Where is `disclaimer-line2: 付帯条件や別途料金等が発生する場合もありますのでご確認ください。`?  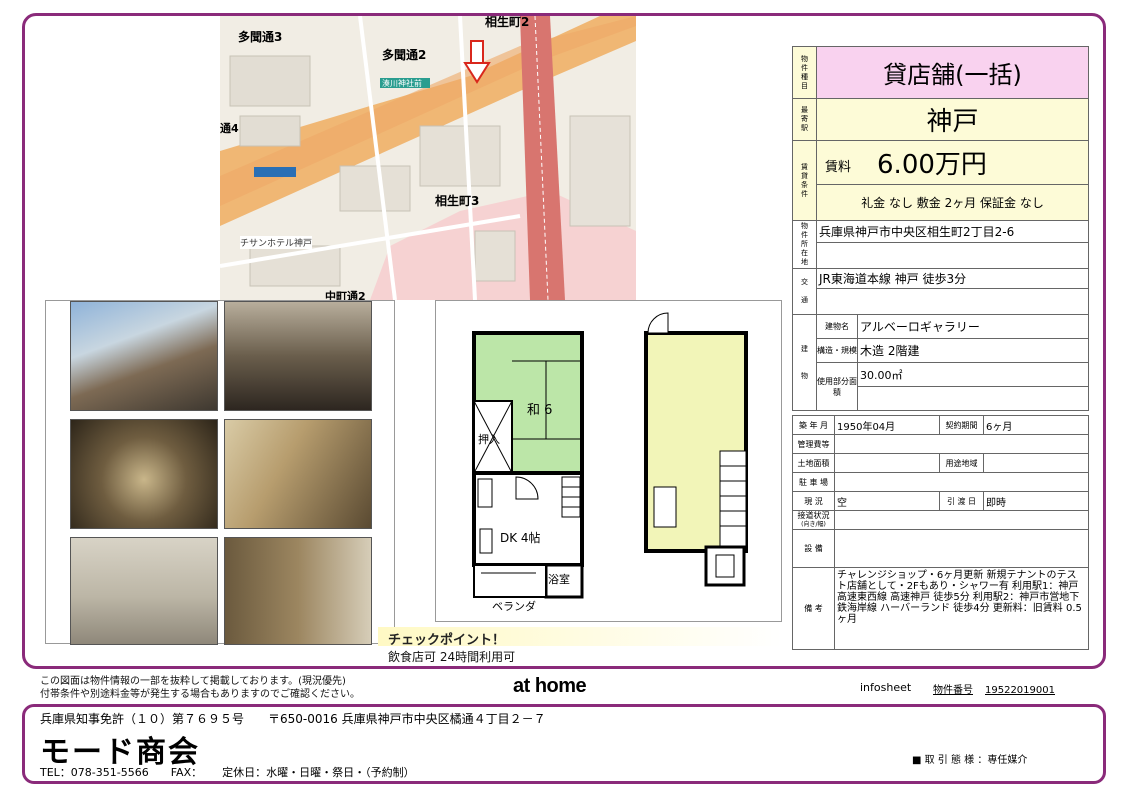 disclaimer-line2: 付帯条件や別途料金等が発生する場合もありますのでご確認ください。 is located at coordinates (200, 694).